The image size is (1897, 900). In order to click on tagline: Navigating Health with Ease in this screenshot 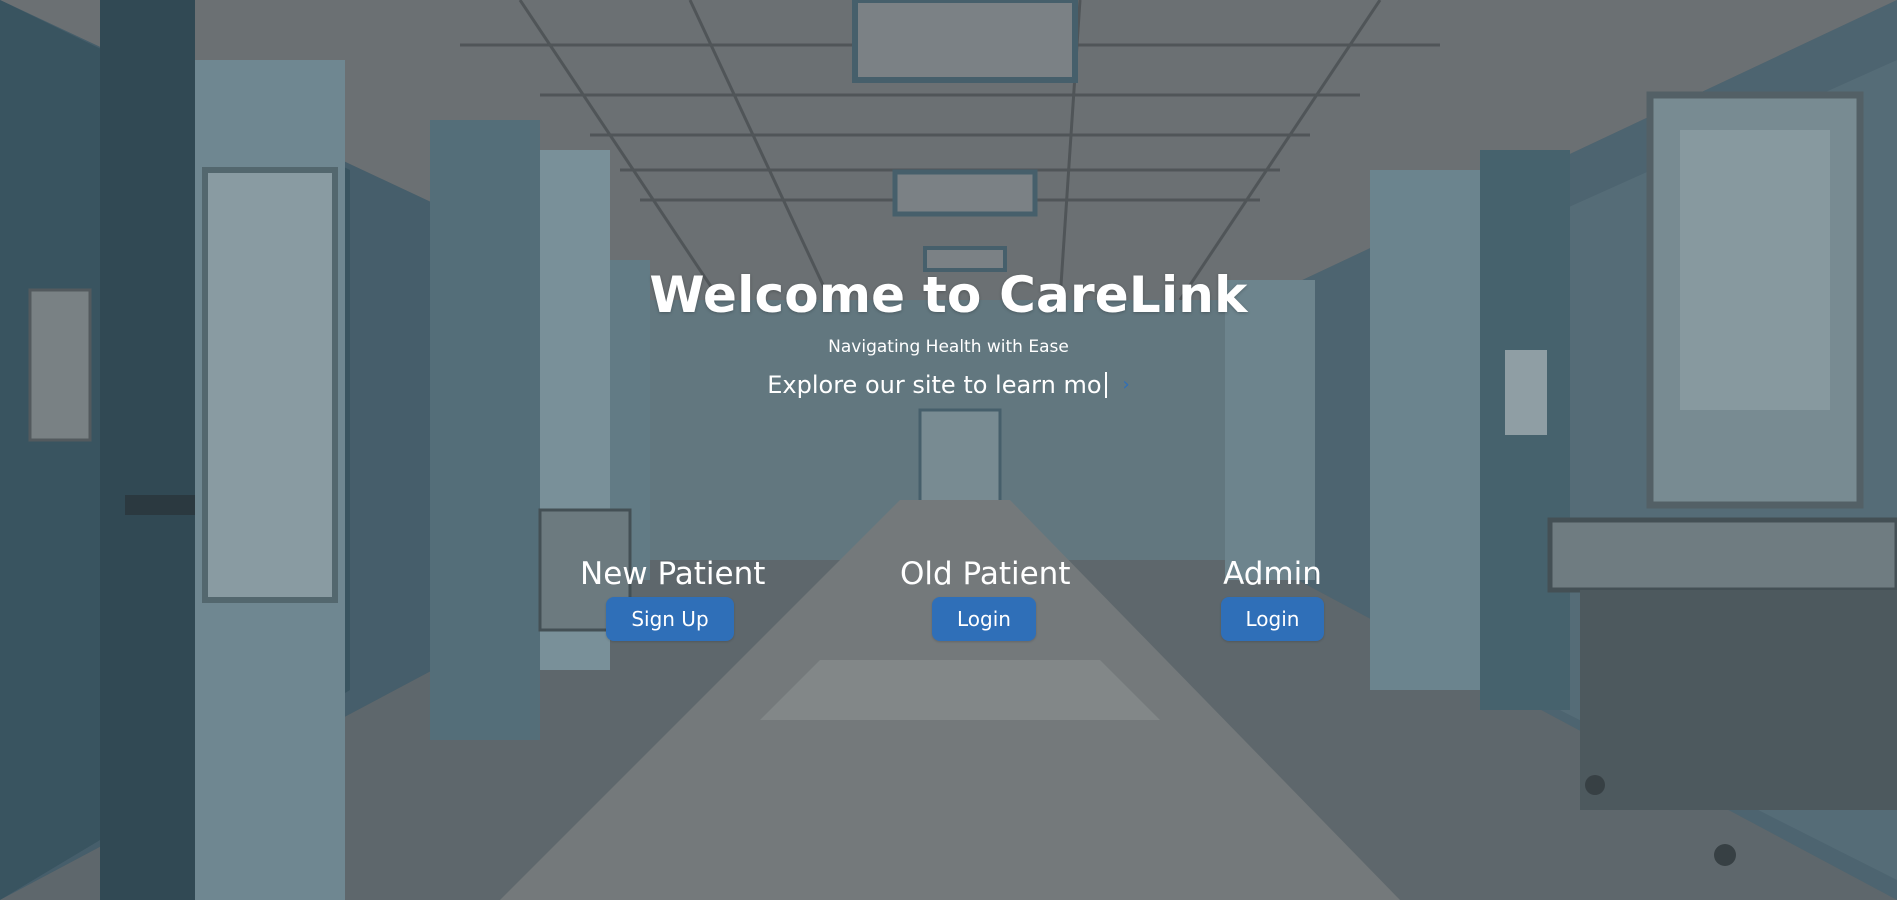, I will do `click(948, 347)`.